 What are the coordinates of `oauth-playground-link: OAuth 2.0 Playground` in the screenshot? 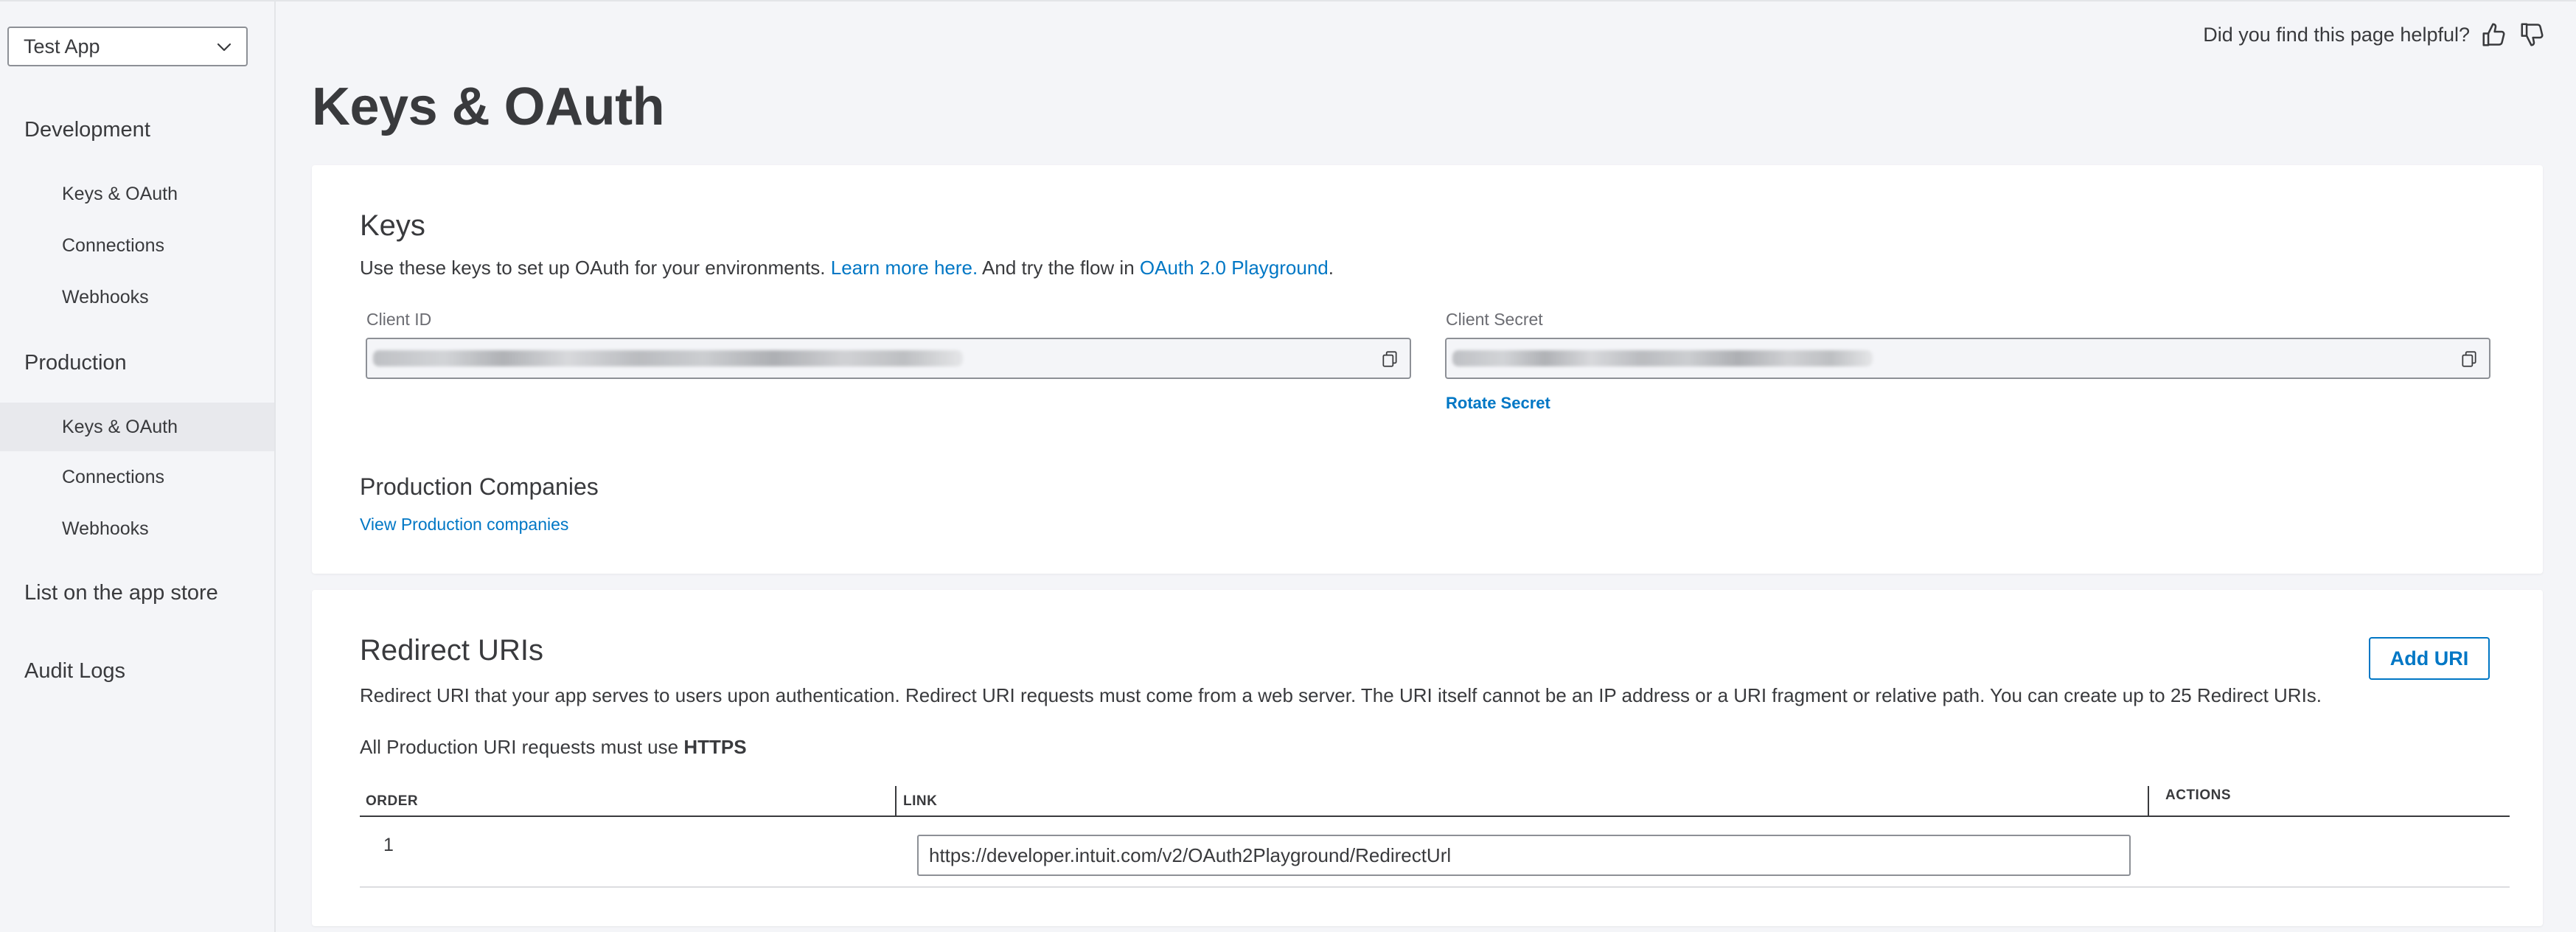 It's located at (1235, 268).